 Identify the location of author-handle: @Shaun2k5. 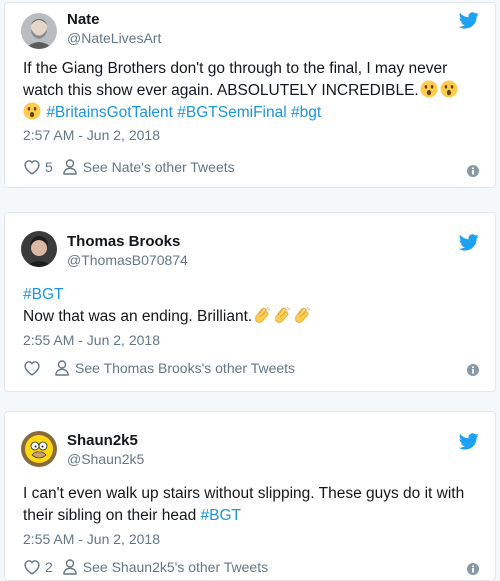
(105, 459).